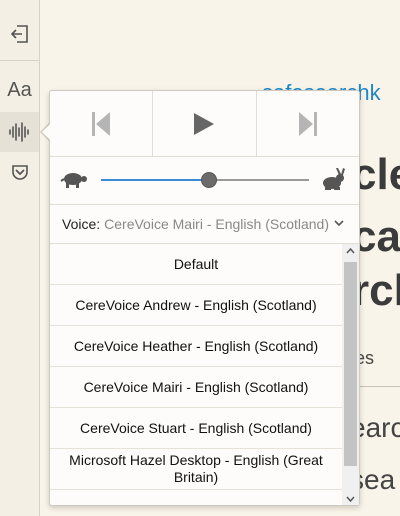 The image size is (400, 516). What do you see at coordinates (217, 224) in the screenshot?
I see `voice-selected-value: CereVoice Mairi - English (Scotland)` at bounding box center [217, 224].